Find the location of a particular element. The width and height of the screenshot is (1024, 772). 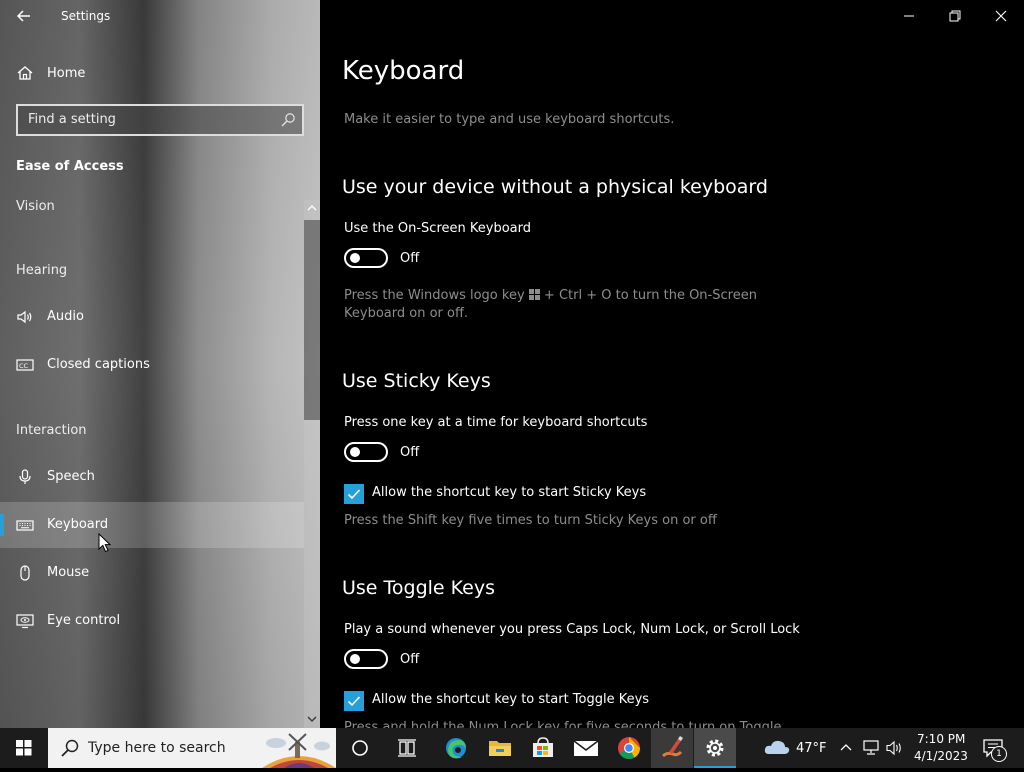

app-title: Settings is located at coordinates (86, 16).